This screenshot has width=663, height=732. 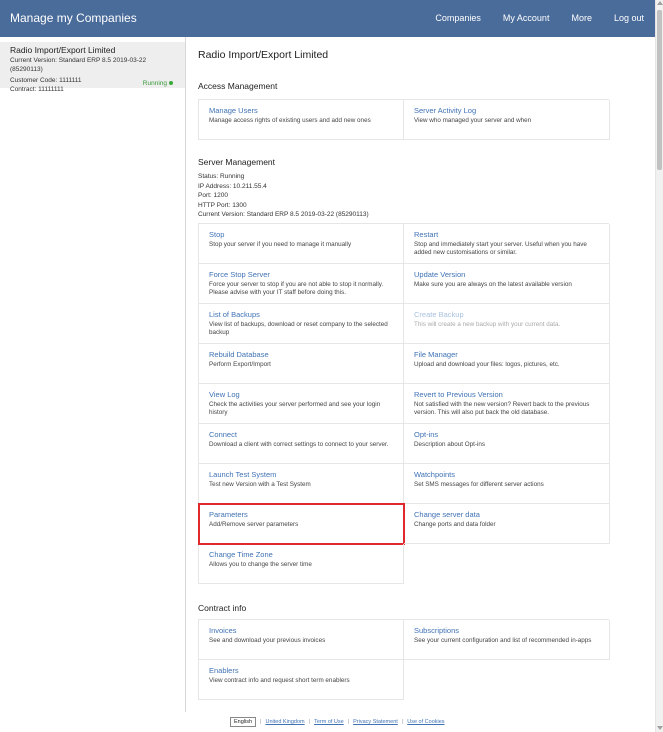 I want to click on scroll-thumb, so click(x=659, y=90).